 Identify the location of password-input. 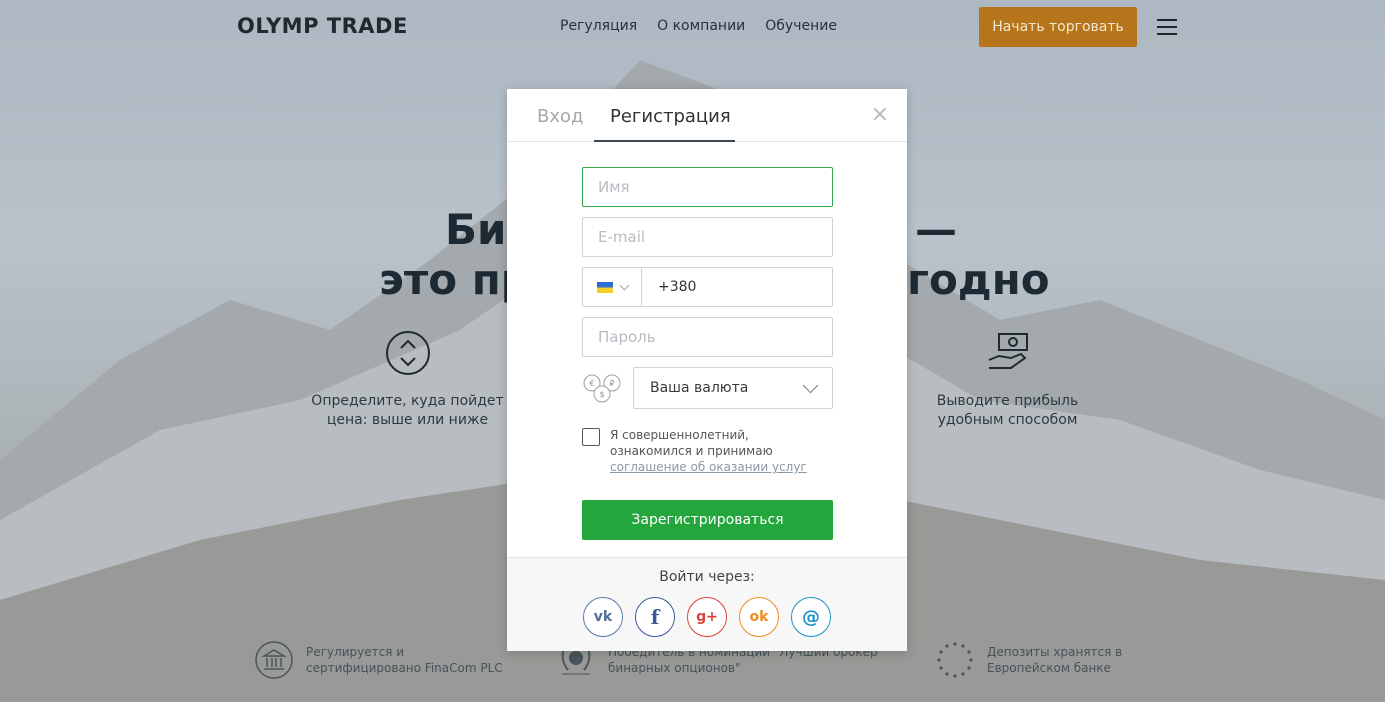
(707, 337).